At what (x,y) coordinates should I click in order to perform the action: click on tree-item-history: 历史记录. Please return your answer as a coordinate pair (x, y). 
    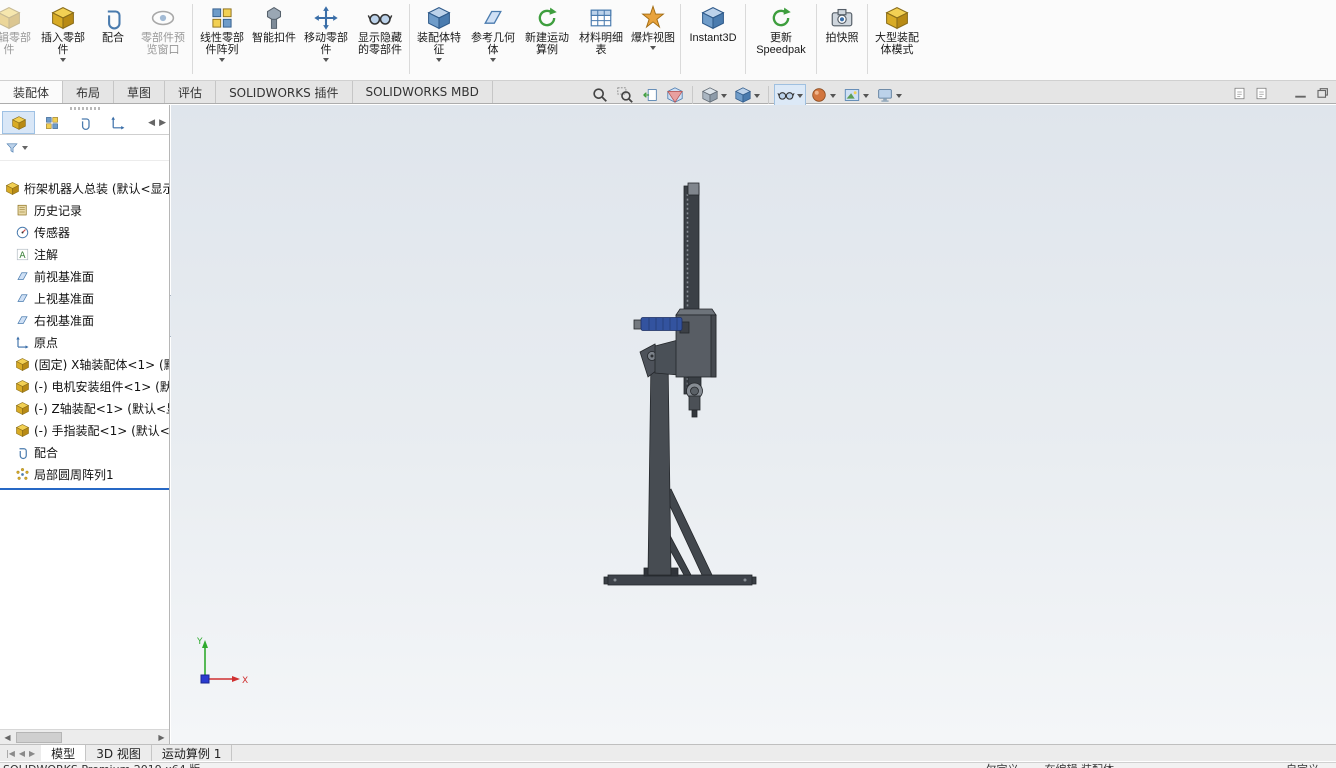
    Looking at the image, I should click on (84, 210).